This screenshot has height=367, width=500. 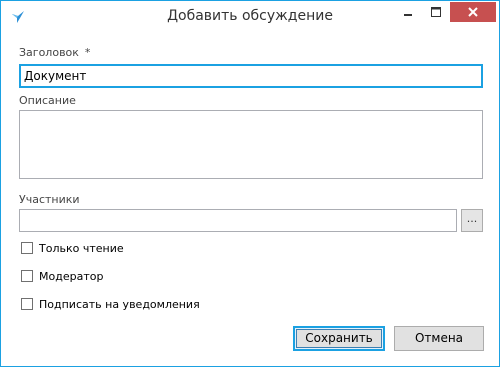 I want to click on participants-input, so click(x=238, y=220).